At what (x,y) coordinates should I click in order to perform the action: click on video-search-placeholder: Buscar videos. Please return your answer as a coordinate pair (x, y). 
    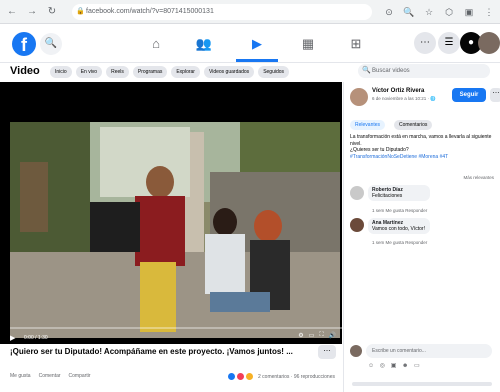
    Looking at the image, I should click on (391, 71).